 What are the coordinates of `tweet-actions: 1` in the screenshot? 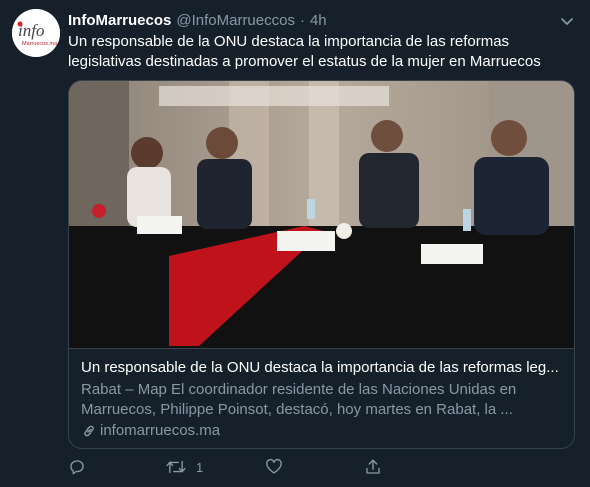 It's located at (228, 467).